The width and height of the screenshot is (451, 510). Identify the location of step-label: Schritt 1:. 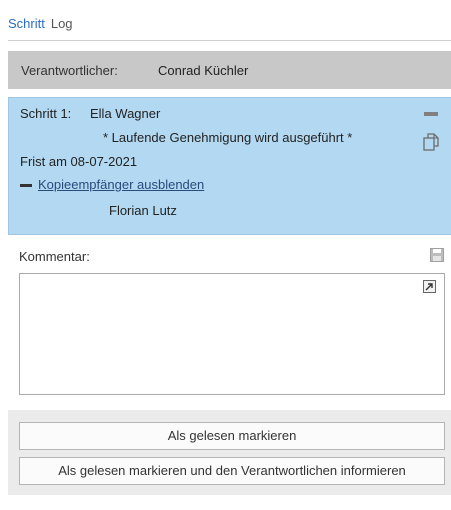
(46, 113).